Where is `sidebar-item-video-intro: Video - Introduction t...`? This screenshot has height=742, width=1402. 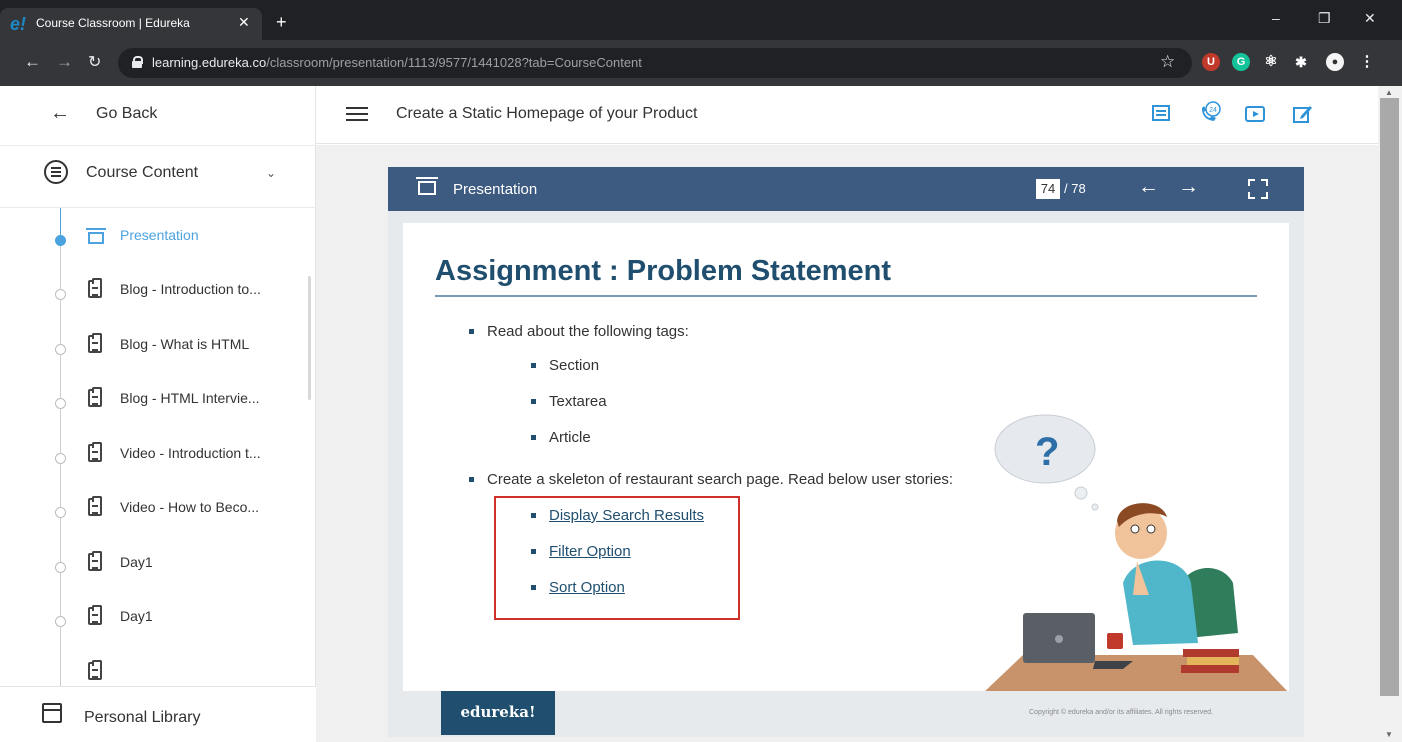 sidebar-item-video-intro: Video - Introduction t... is located at coordinates (150, 453).